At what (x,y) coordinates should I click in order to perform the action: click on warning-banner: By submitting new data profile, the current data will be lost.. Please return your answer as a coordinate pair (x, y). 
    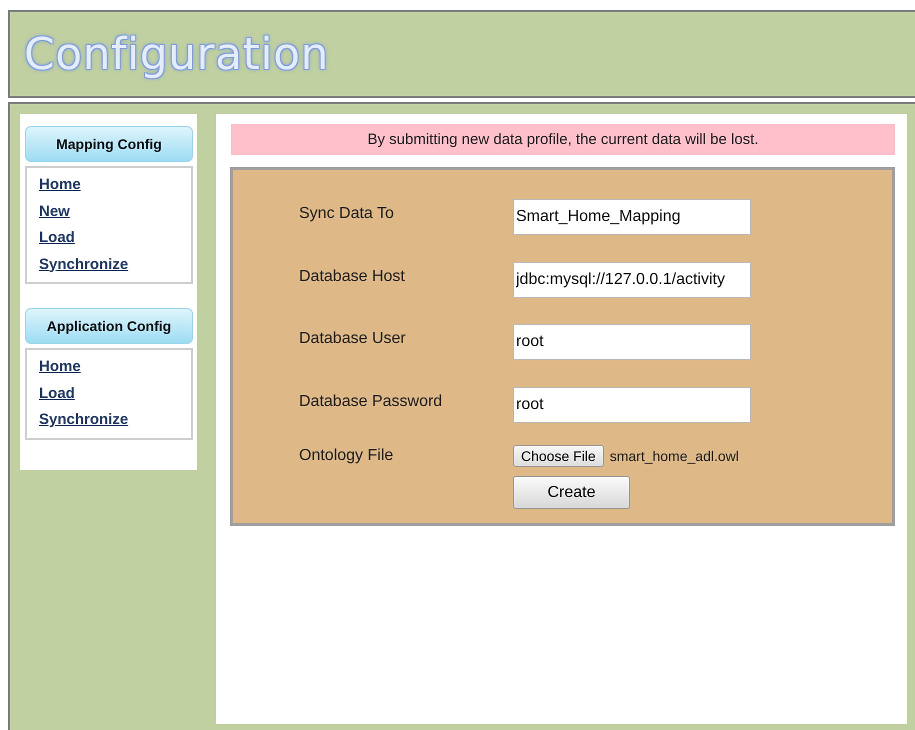
    Looking at the image, I should click on (563, 139).